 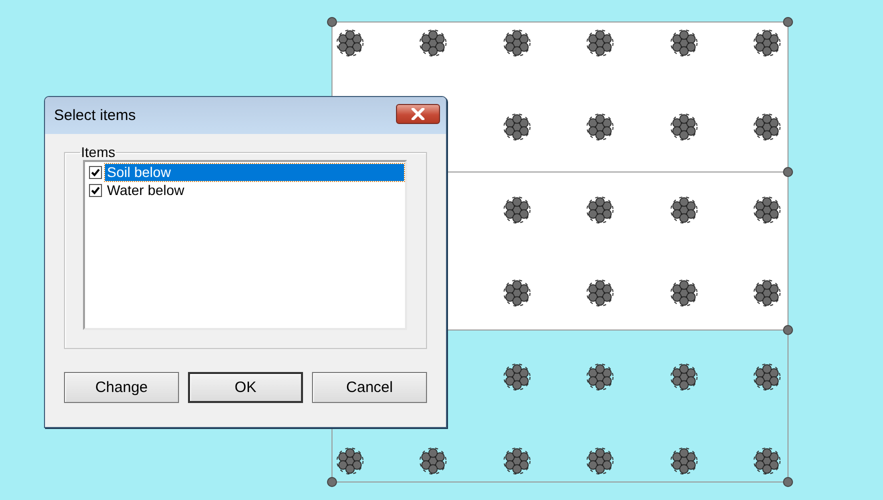 I want to click on close-button, so click(x=418, y=114).